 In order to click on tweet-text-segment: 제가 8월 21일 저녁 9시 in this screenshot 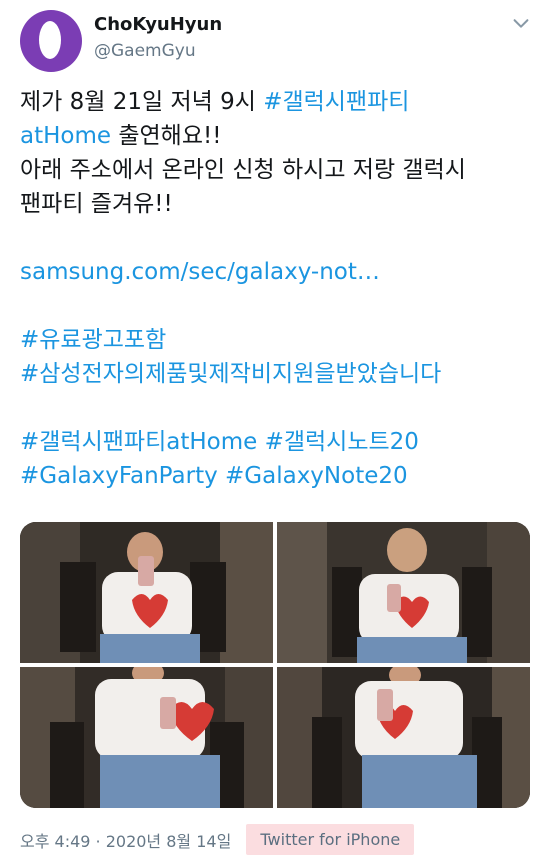, I will do `click(142, 102)`.